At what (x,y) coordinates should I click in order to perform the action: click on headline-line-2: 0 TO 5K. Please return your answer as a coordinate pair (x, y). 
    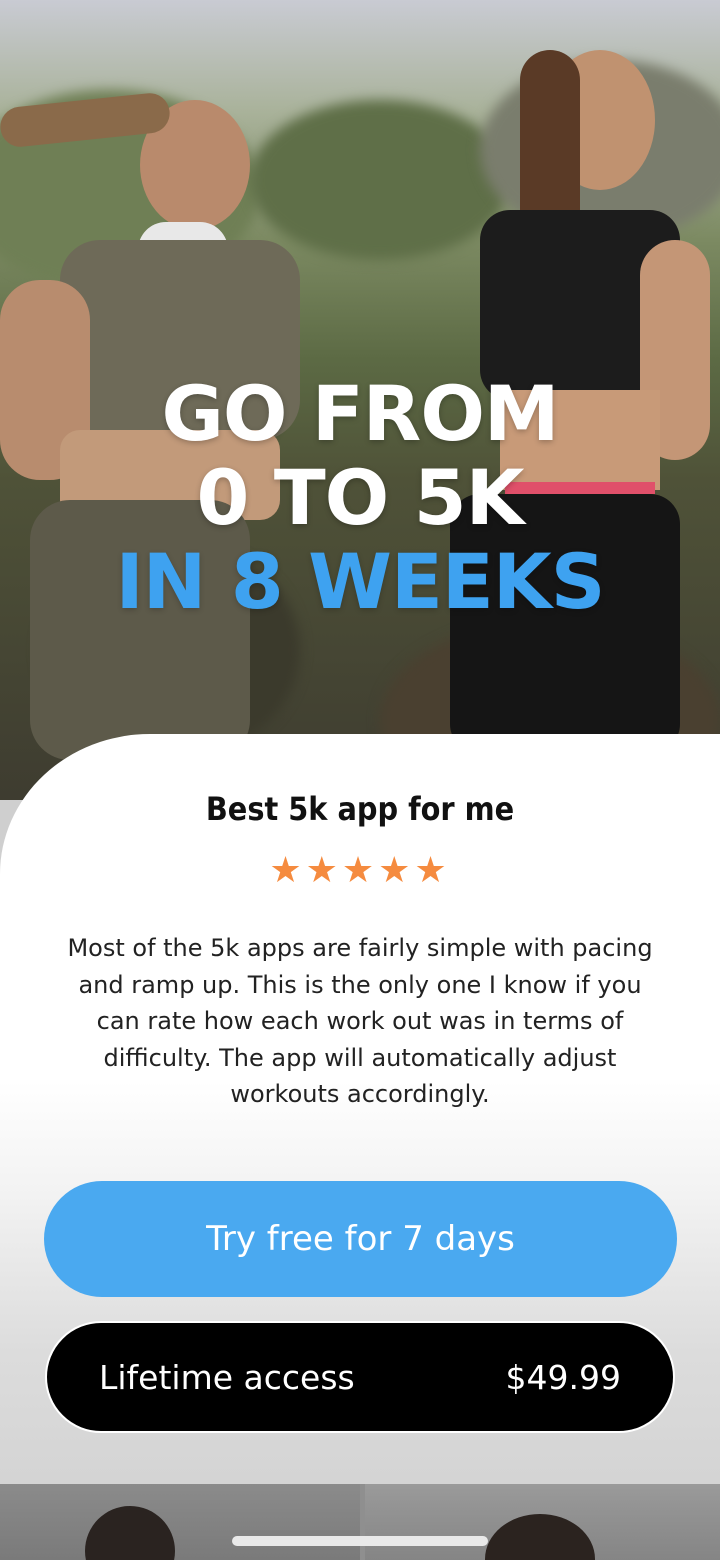
    Looking at the image, I should click on (360, 497).